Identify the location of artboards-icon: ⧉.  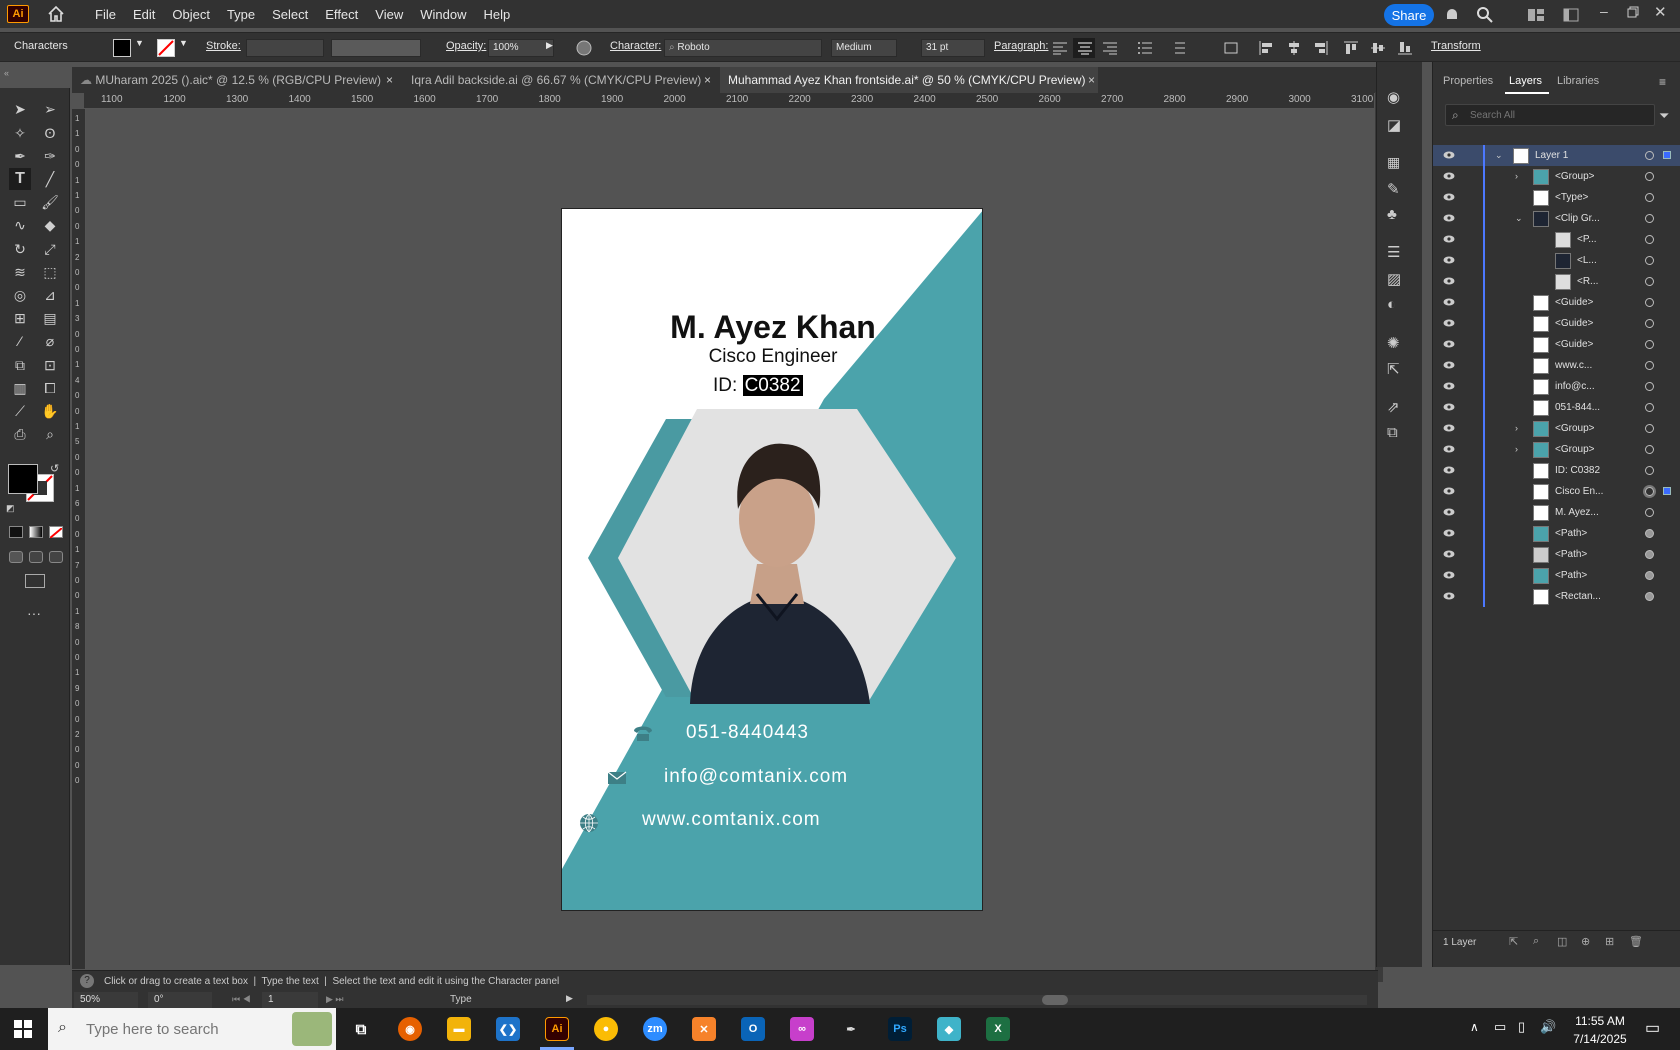
(1398, 434).